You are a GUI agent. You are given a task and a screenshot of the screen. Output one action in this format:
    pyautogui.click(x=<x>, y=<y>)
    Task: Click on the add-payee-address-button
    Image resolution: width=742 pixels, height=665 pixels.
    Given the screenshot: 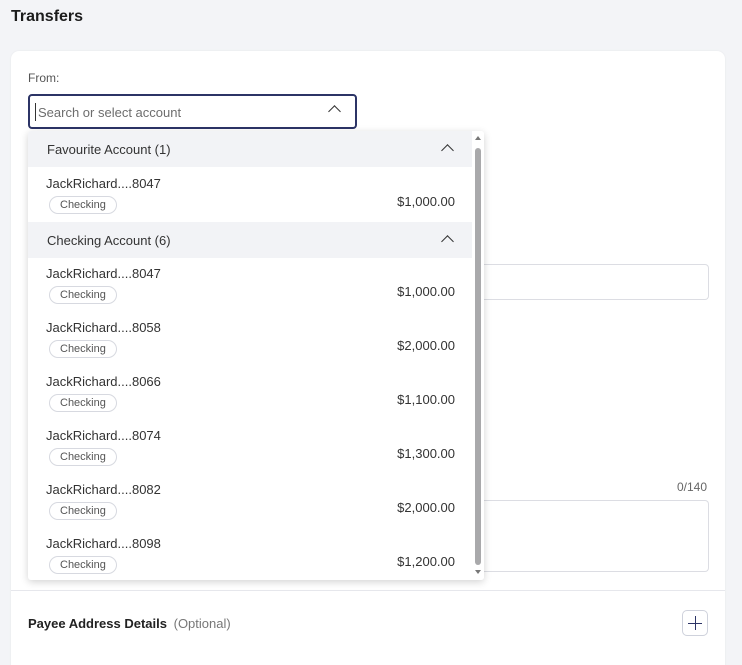 What is the action you would take?
    pyautogui.click(x=695, y=623)
    